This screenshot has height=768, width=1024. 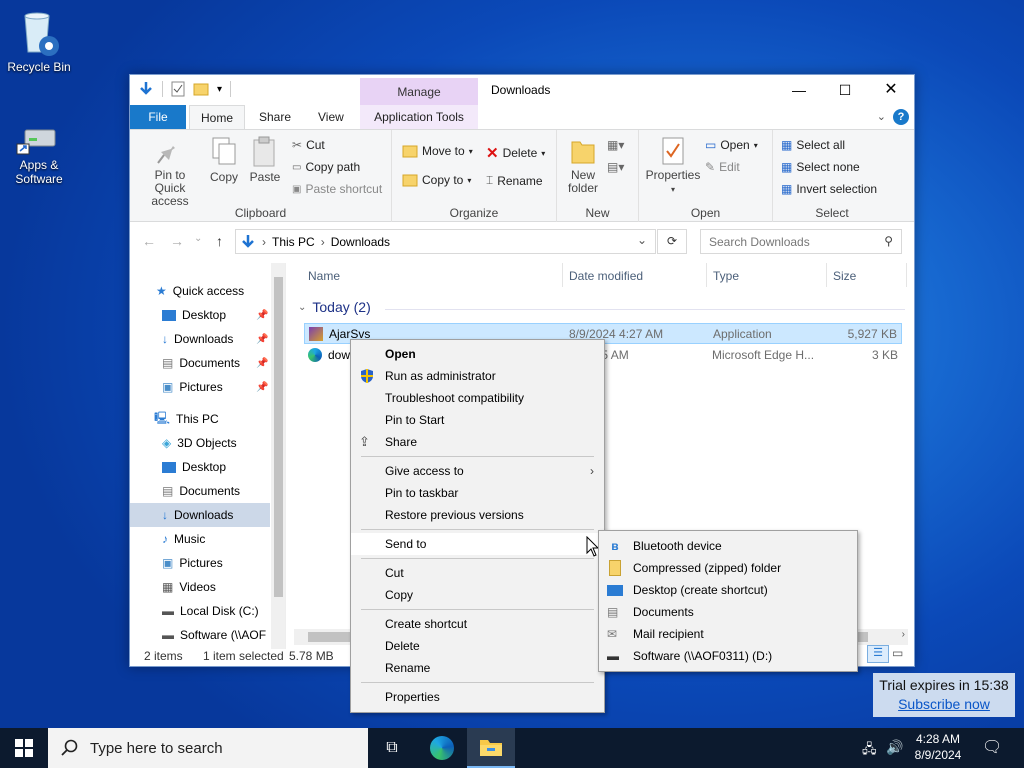 What do you see at coordinates (869, 751) in the screenshot?
I see `network-icon: 🖧` at bounding box center [869, 751].